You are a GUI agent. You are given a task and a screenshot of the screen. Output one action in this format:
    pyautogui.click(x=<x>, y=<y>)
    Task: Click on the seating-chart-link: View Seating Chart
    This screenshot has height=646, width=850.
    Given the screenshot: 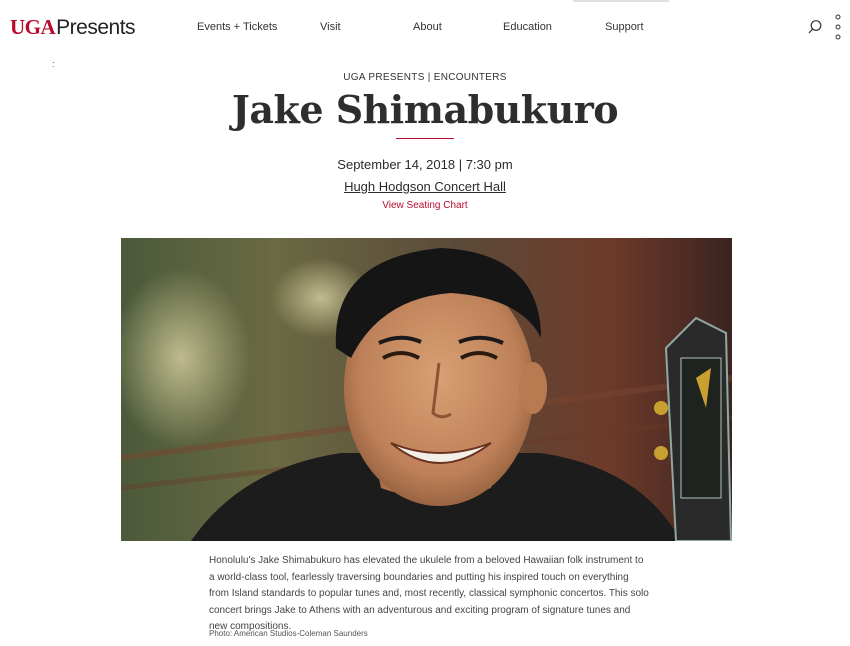 What is the action you would take?
    pyautogui.click(x=424, y=205)
    